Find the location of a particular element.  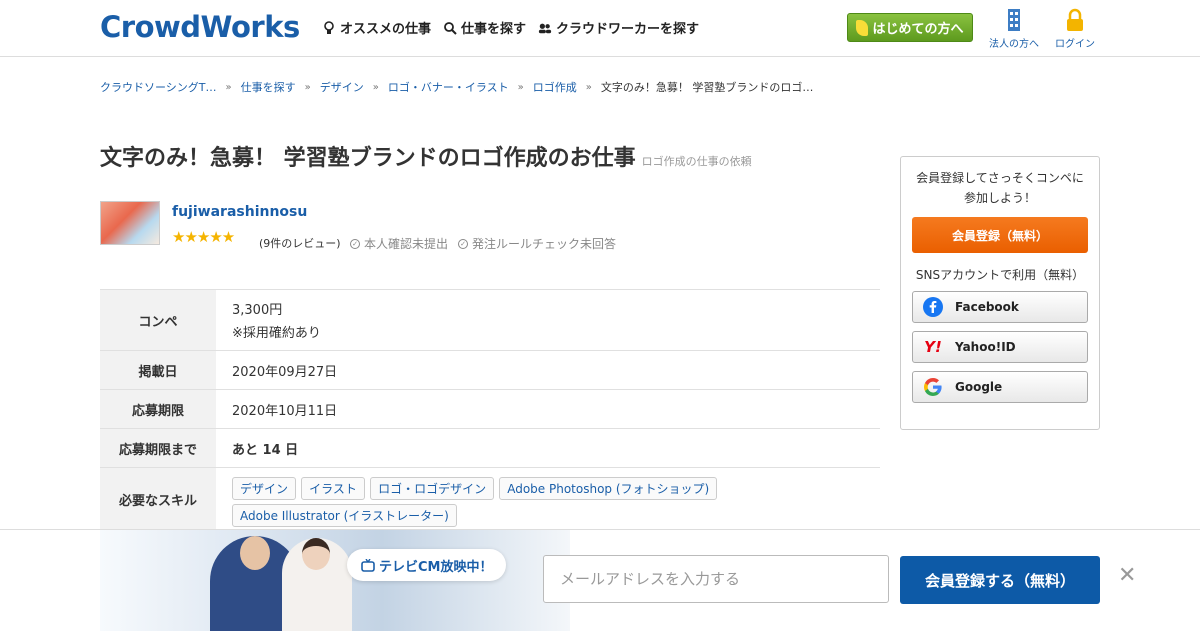

close-icon: ✕ is located at coordinates (1127, 575).